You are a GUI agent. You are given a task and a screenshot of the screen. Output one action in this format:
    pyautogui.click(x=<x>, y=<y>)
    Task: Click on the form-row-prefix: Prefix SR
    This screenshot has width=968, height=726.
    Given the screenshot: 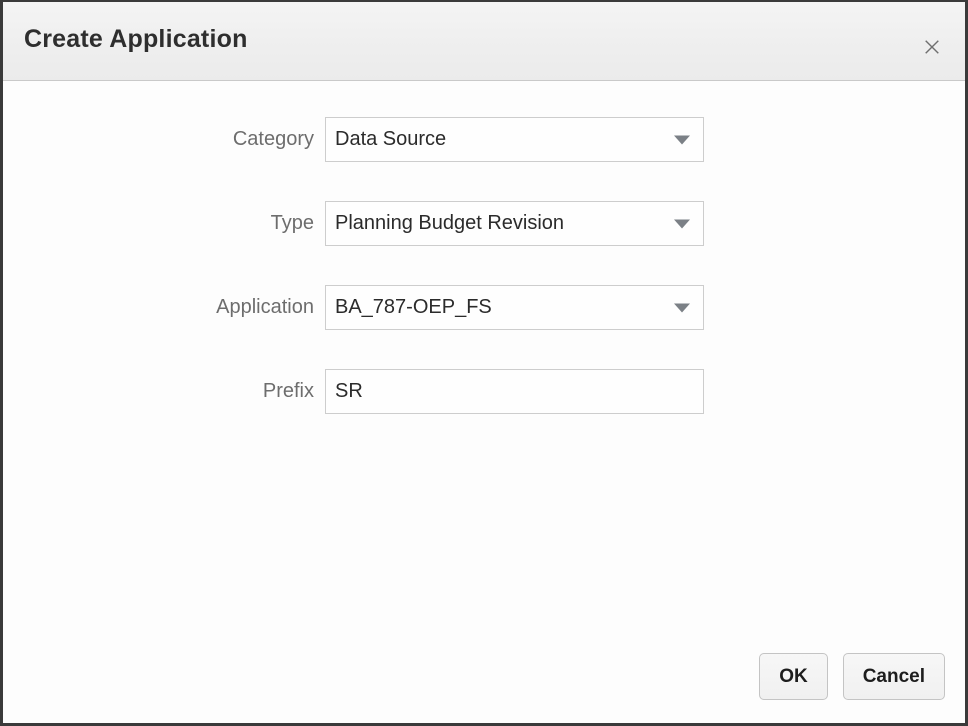 What is the action you would take?
    pyautogui.click(x=484, y=391)
    